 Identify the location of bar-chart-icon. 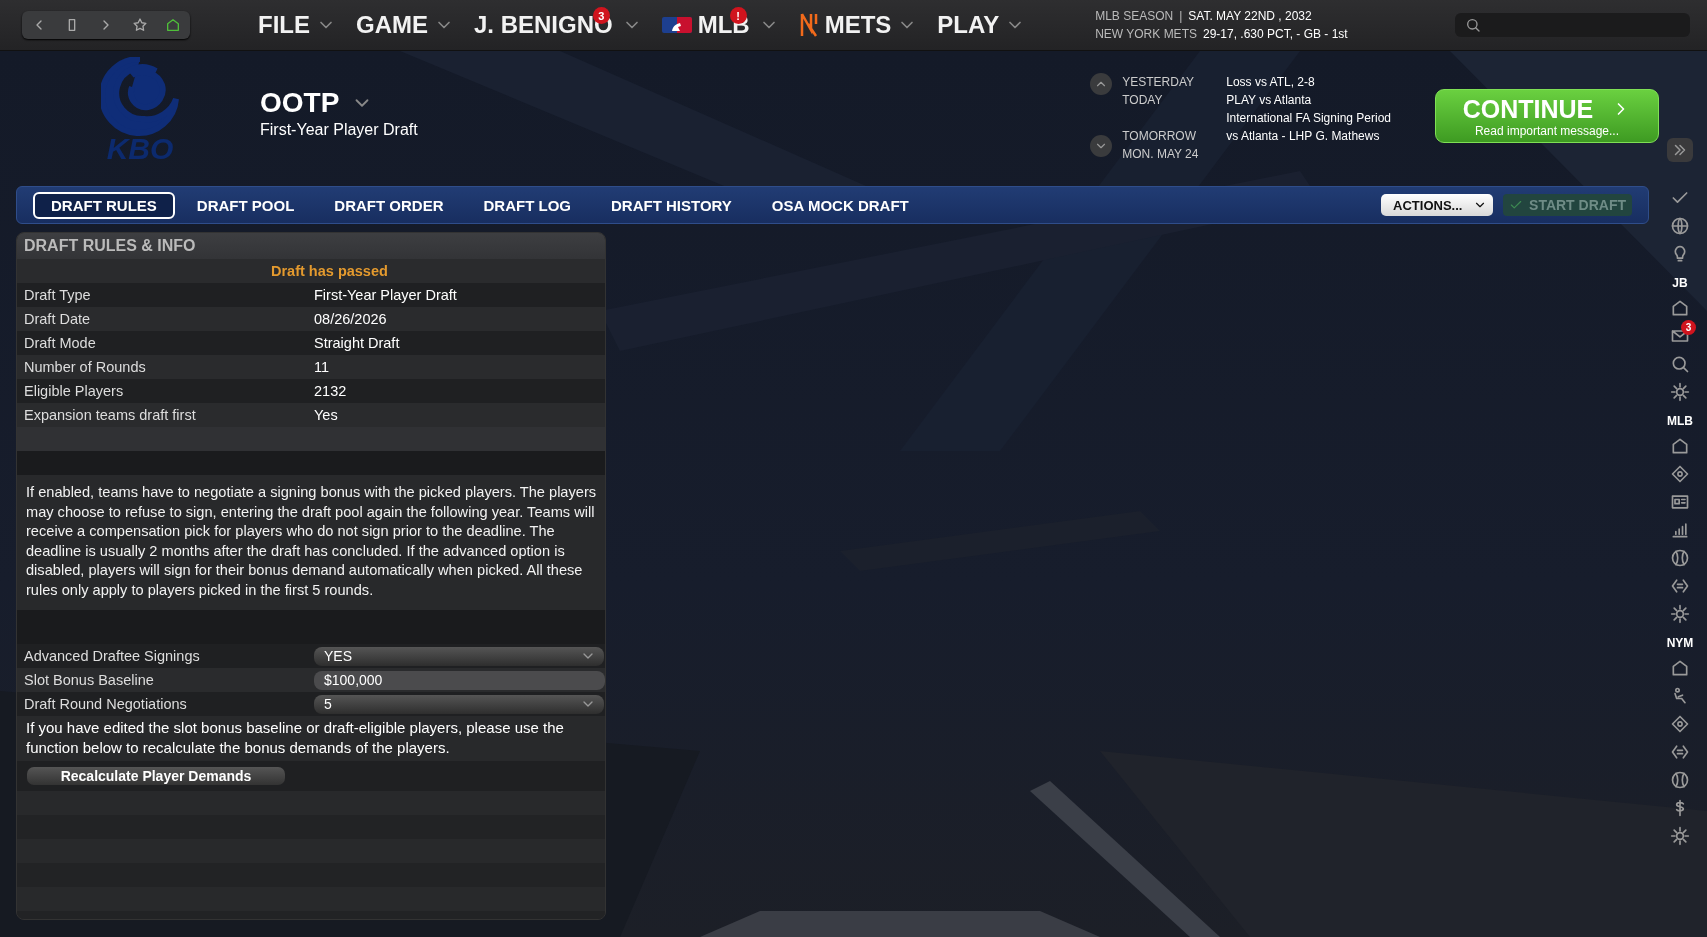
(1680, 530).